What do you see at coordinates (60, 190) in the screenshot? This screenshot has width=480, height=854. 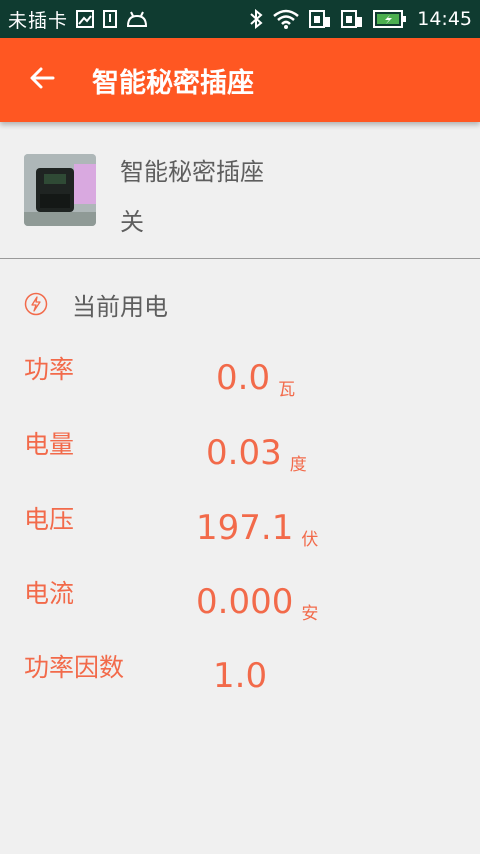 I see `device-thumbnail` at bounding box center [60, 190].